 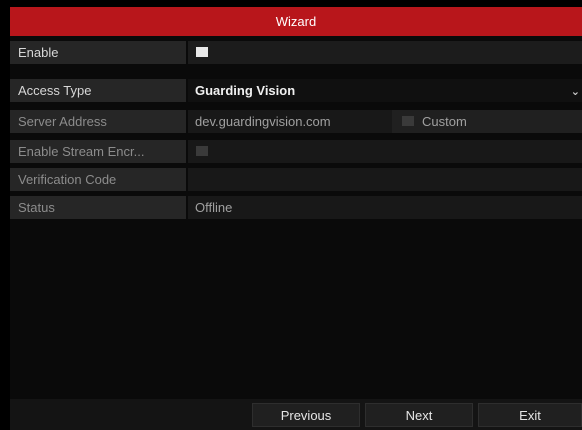 I want to click on custom-label: Custom, so click(x=444, y=121).